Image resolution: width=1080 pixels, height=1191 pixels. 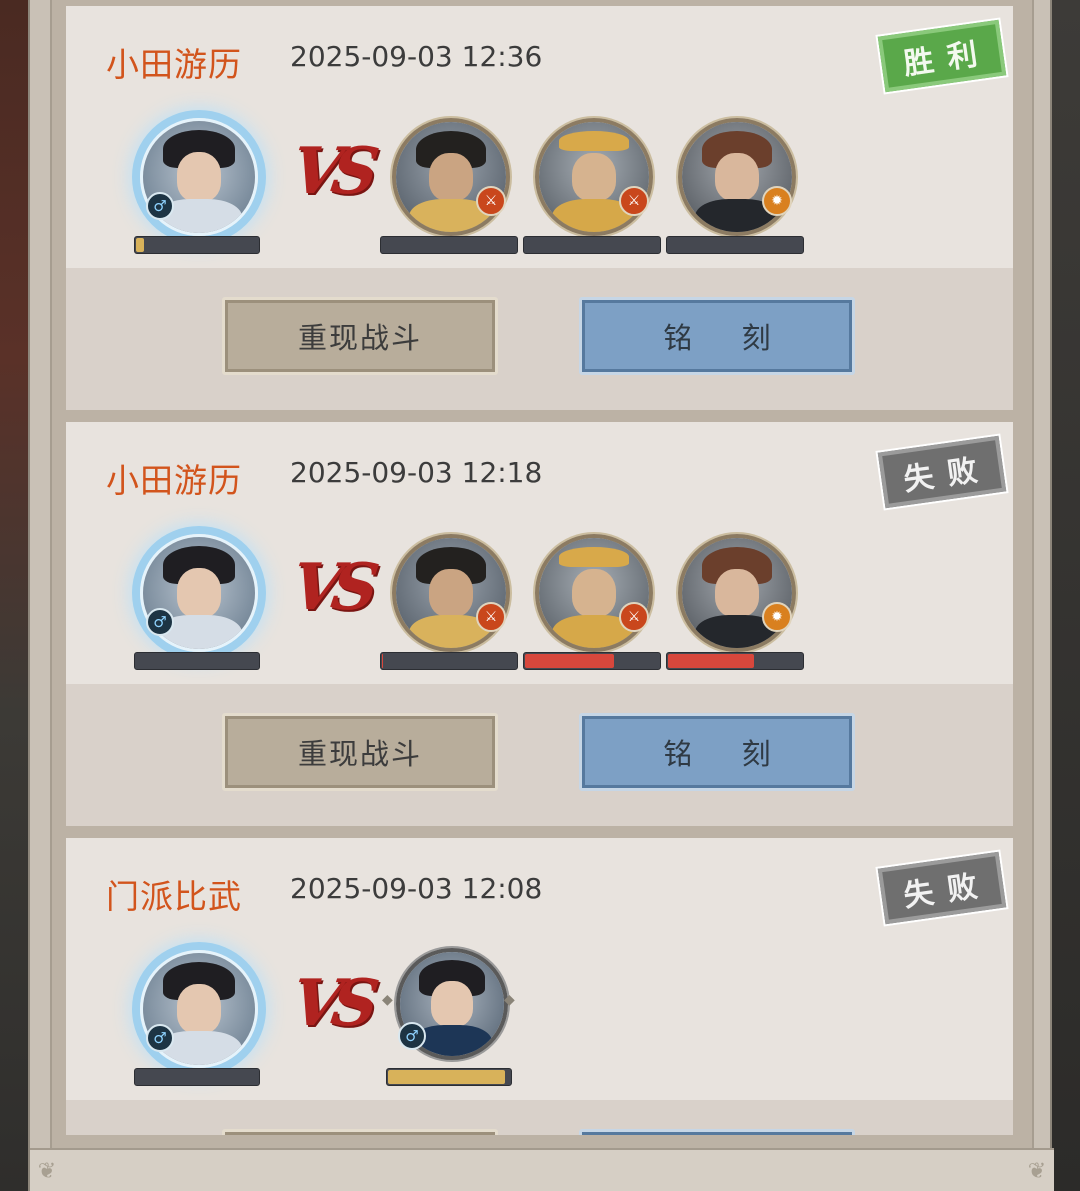 What do you see at coordinates (47, 1171) in the screenshot?
I see `corner-ornament-left-icon: ❦` at bounding box center [47, 1171].